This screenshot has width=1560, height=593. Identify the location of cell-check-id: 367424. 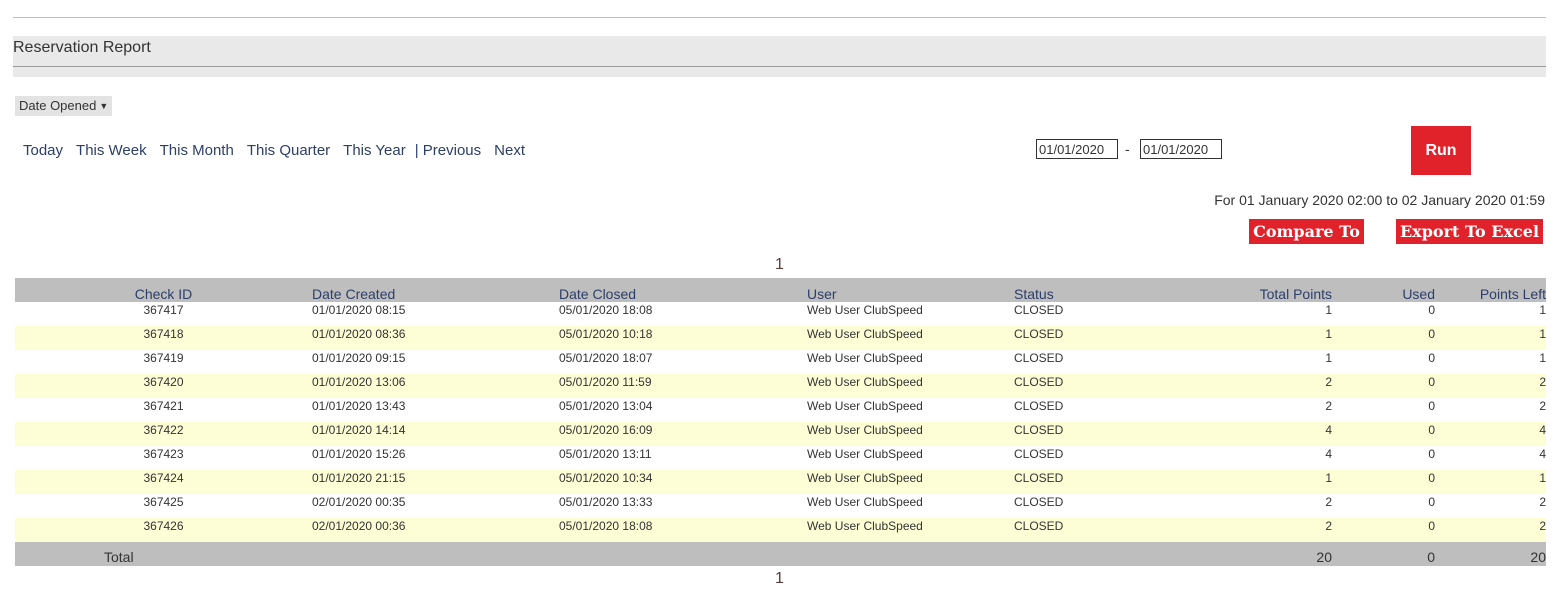
(163, 478).